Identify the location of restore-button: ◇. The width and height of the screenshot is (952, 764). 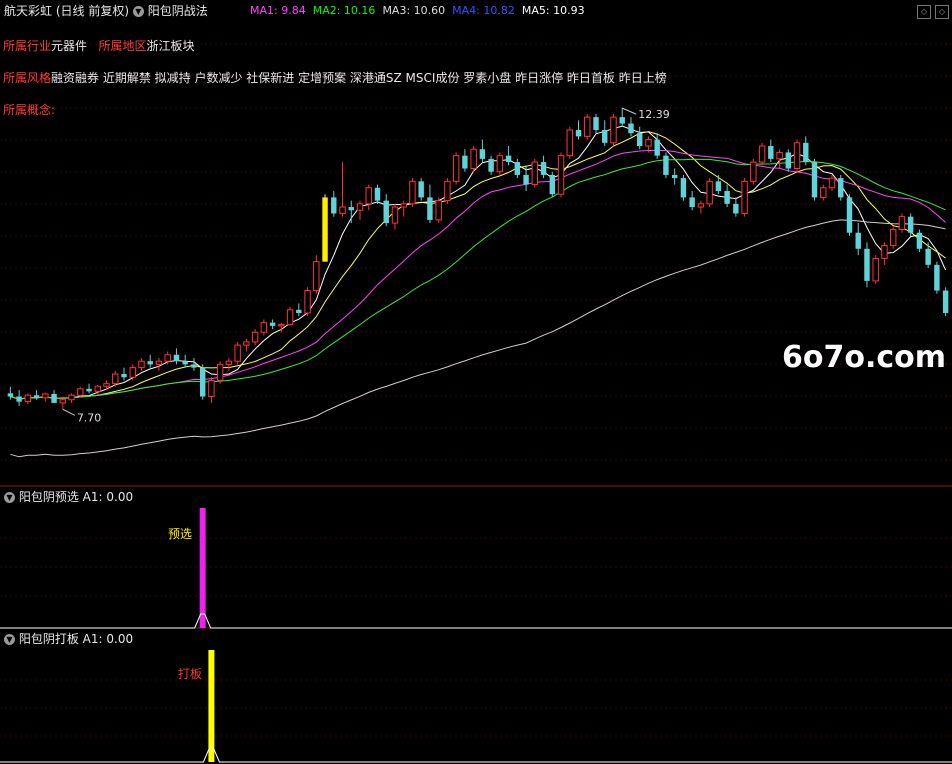
(942, 12).